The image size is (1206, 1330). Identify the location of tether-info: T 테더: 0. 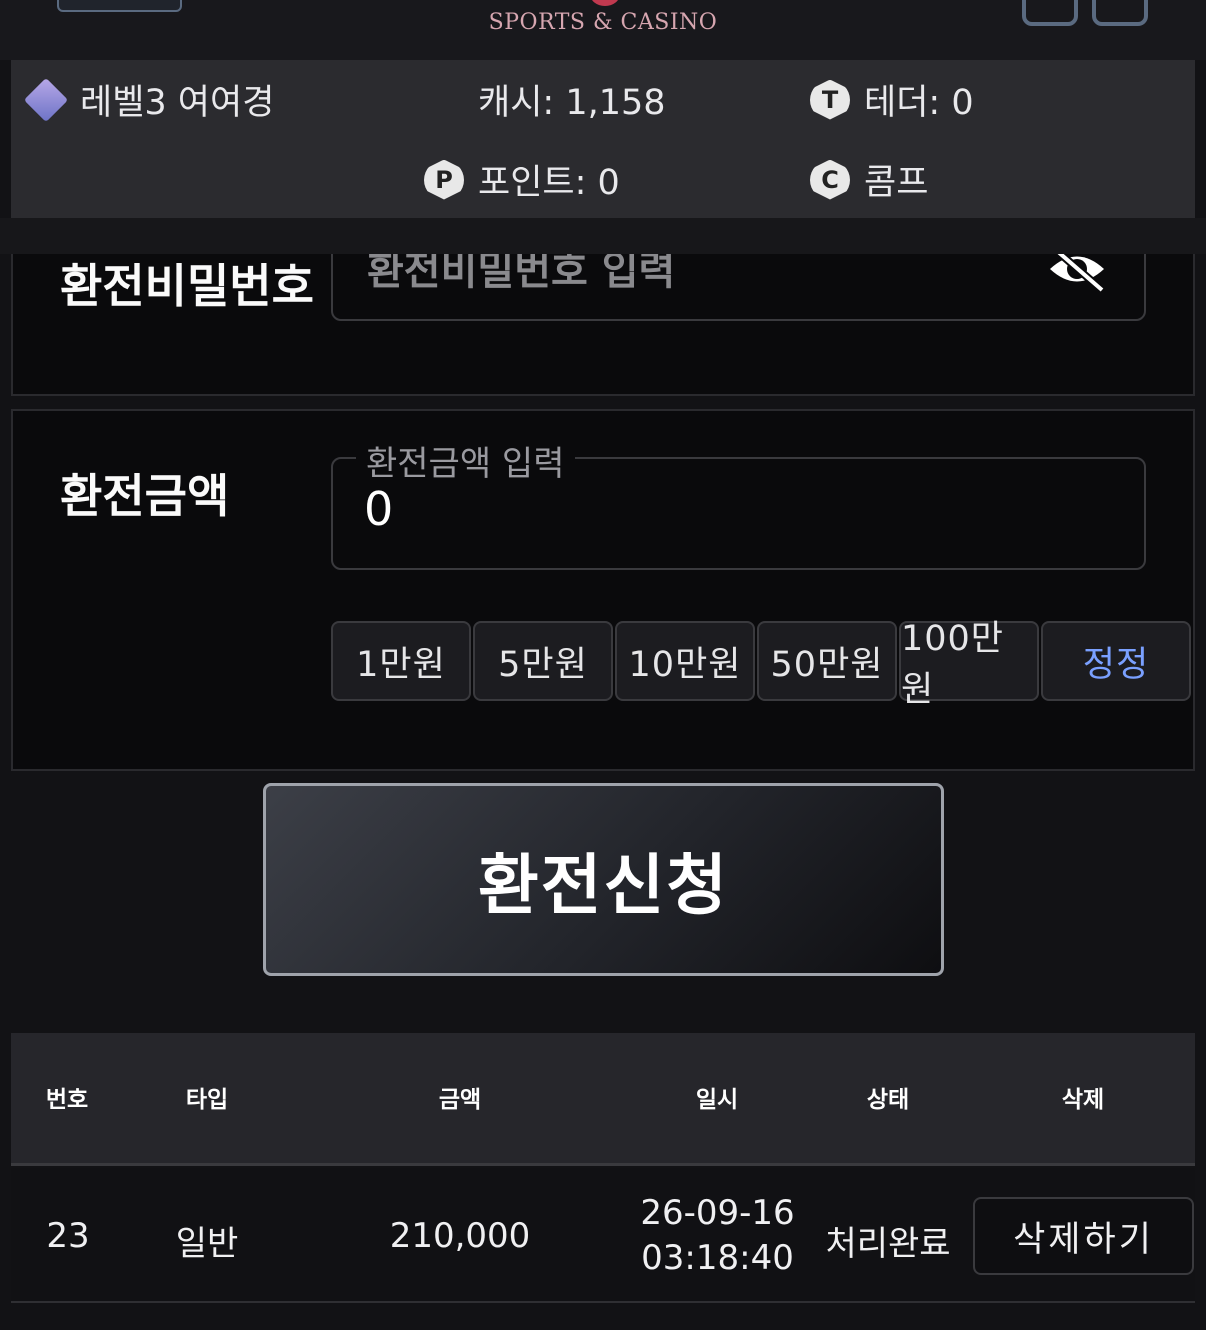
(892, 99).